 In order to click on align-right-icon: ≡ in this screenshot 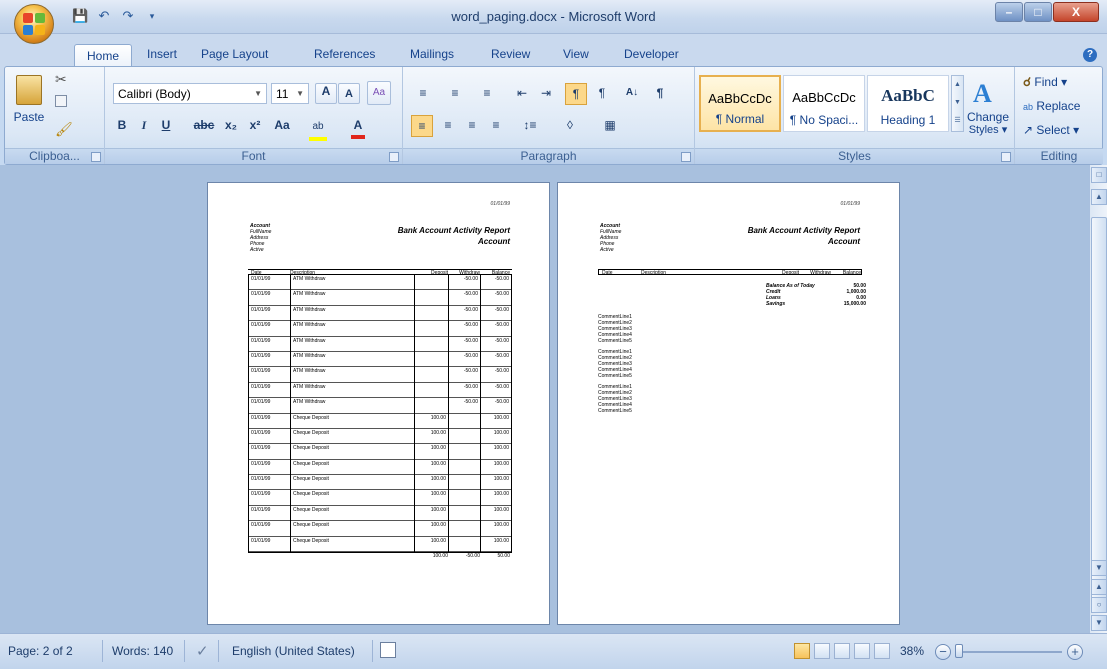, I will do `click(472, 126)`.